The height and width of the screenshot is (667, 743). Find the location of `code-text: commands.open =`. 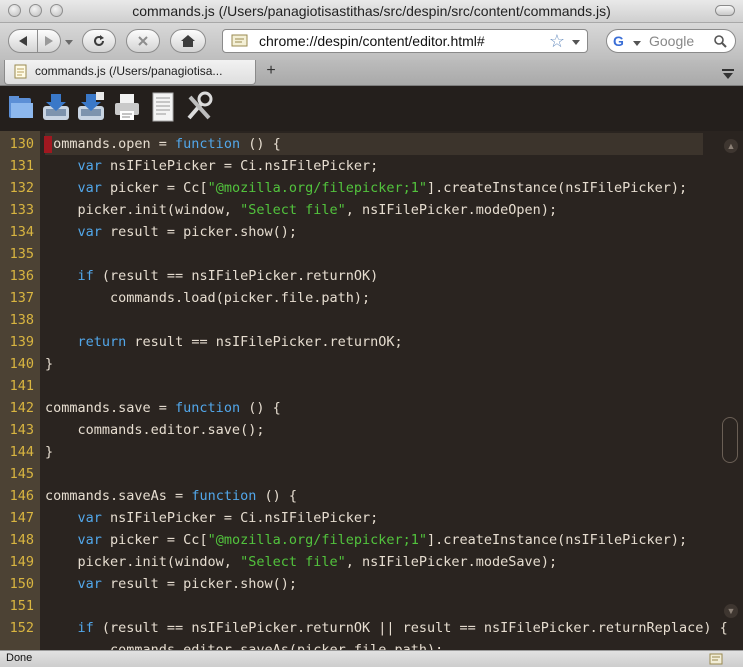

code-text: commands.open = is located at coordinates (110, 144).